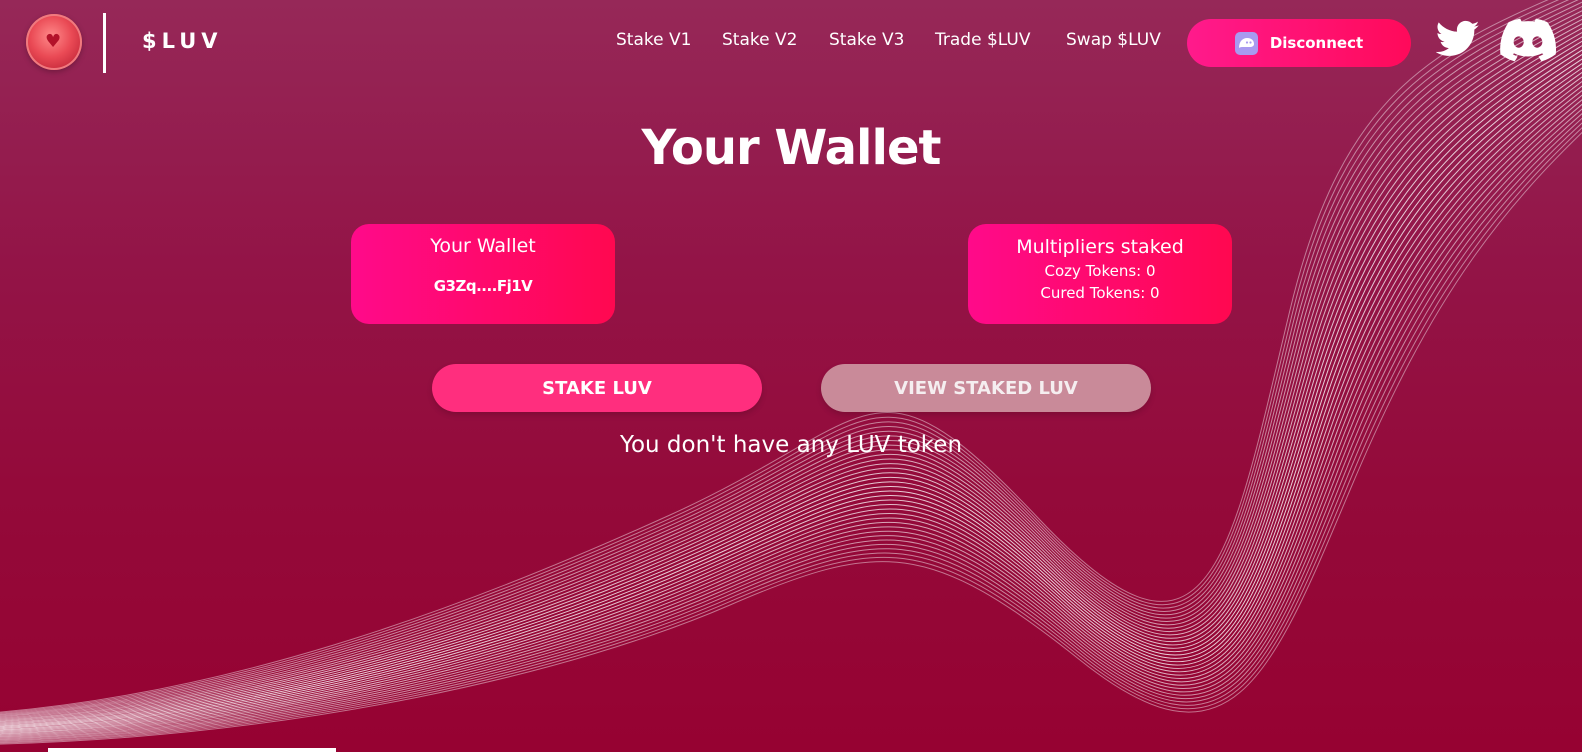 The height and width of the screenshot is (752, 1582). I want to click on wallet-card: Your Wallet G3Zq....Fj1V, so click(483, 274).